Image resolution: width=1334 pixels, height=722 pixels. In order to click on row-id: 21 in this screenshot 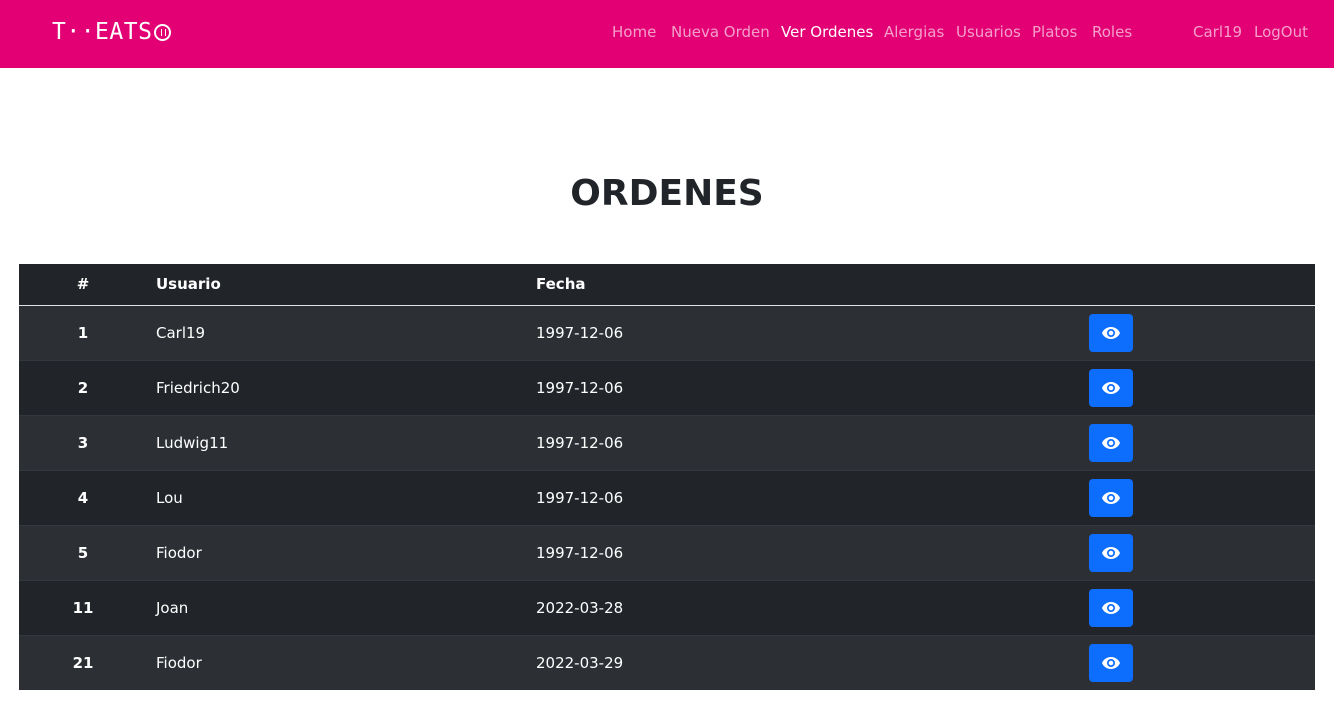, I will do `click(83, 662)`.